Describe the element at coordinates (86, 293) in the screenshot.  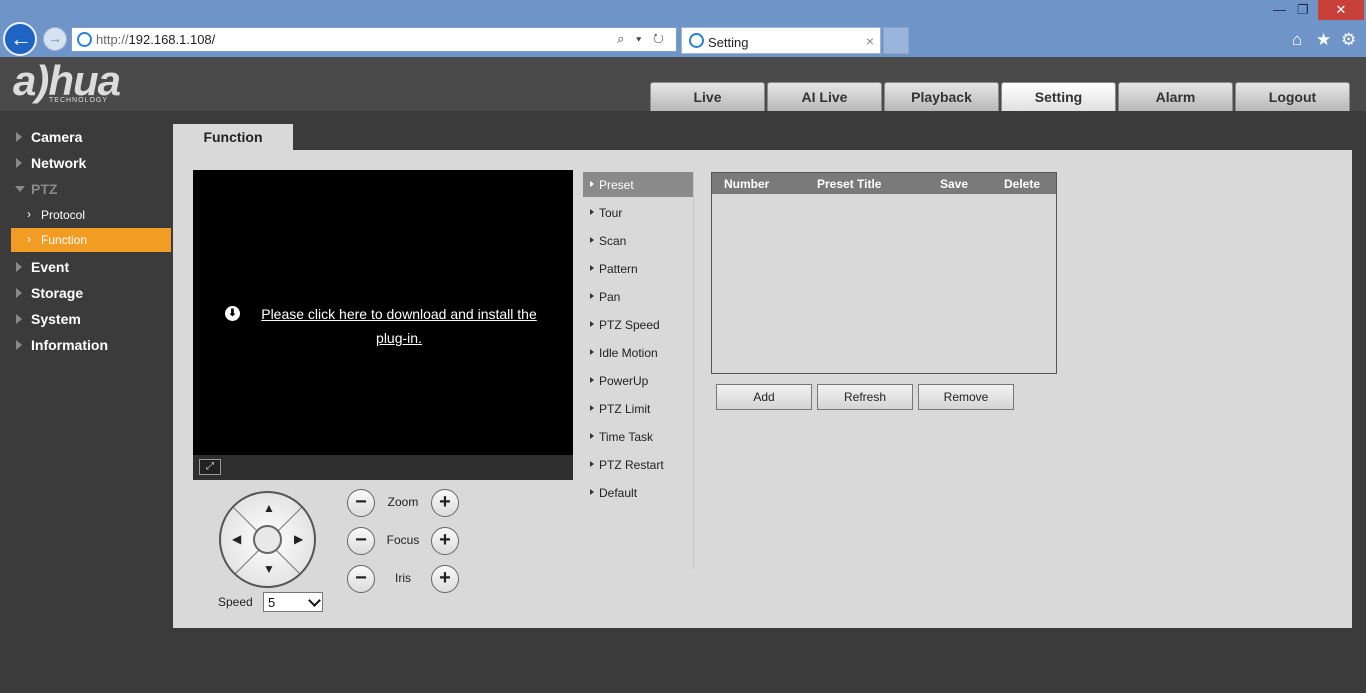
I see `sidebar-item-storage: Storage` at that location.